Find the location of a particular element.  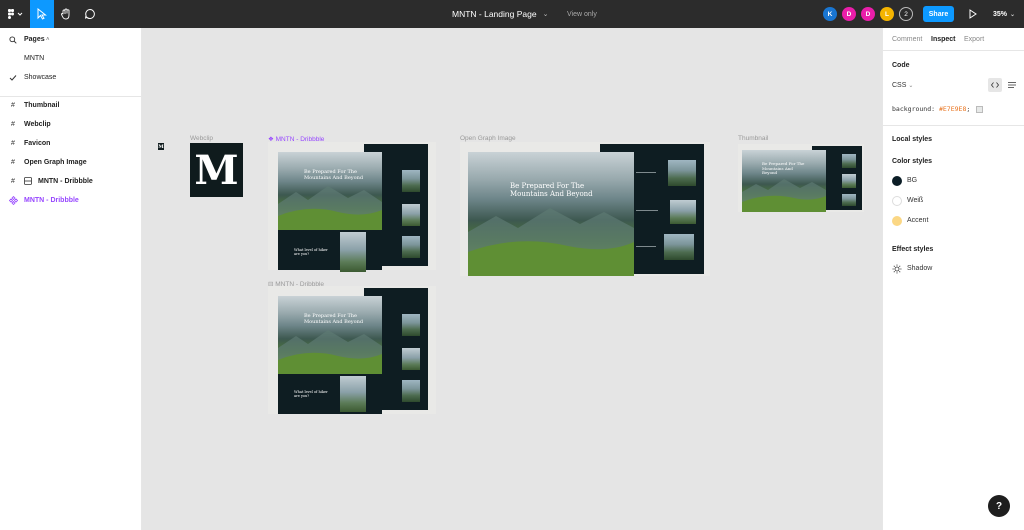

search-icon is located at coordinates (13, 40).